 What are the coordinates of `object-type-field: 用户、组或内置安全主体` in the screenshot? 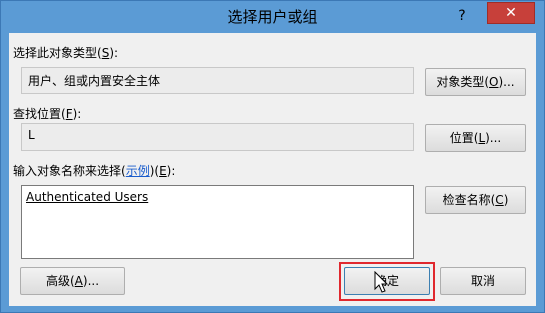 It's located at (217, 80).